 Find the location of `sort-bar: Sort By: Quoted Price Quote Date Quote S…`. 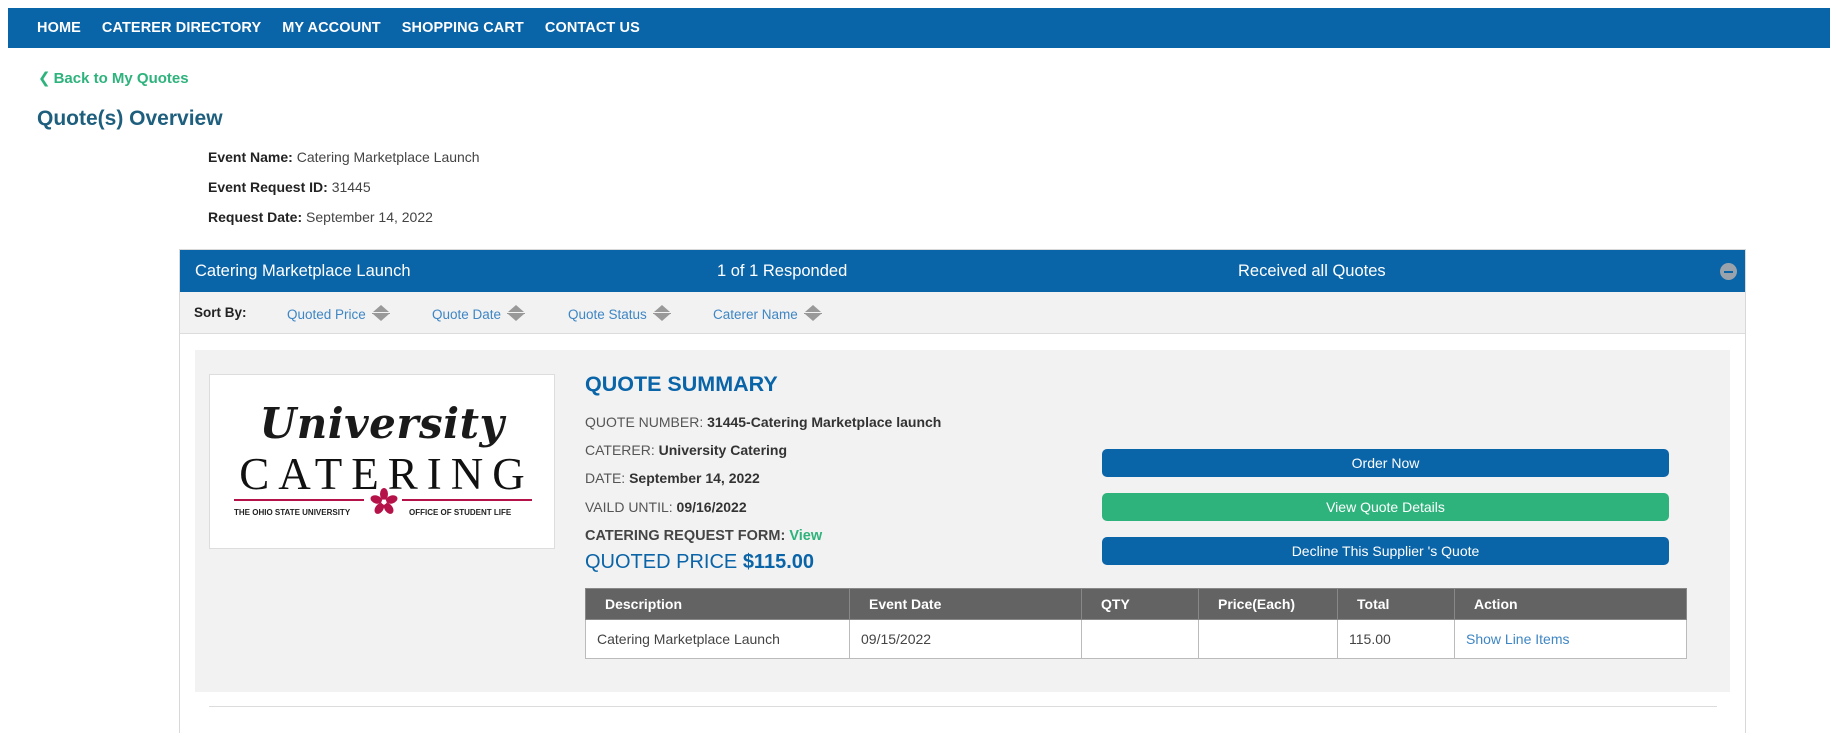

sort-bar: Sort By: Quoted Price Quote Date Quote S… is located at coordinates (962, 313).